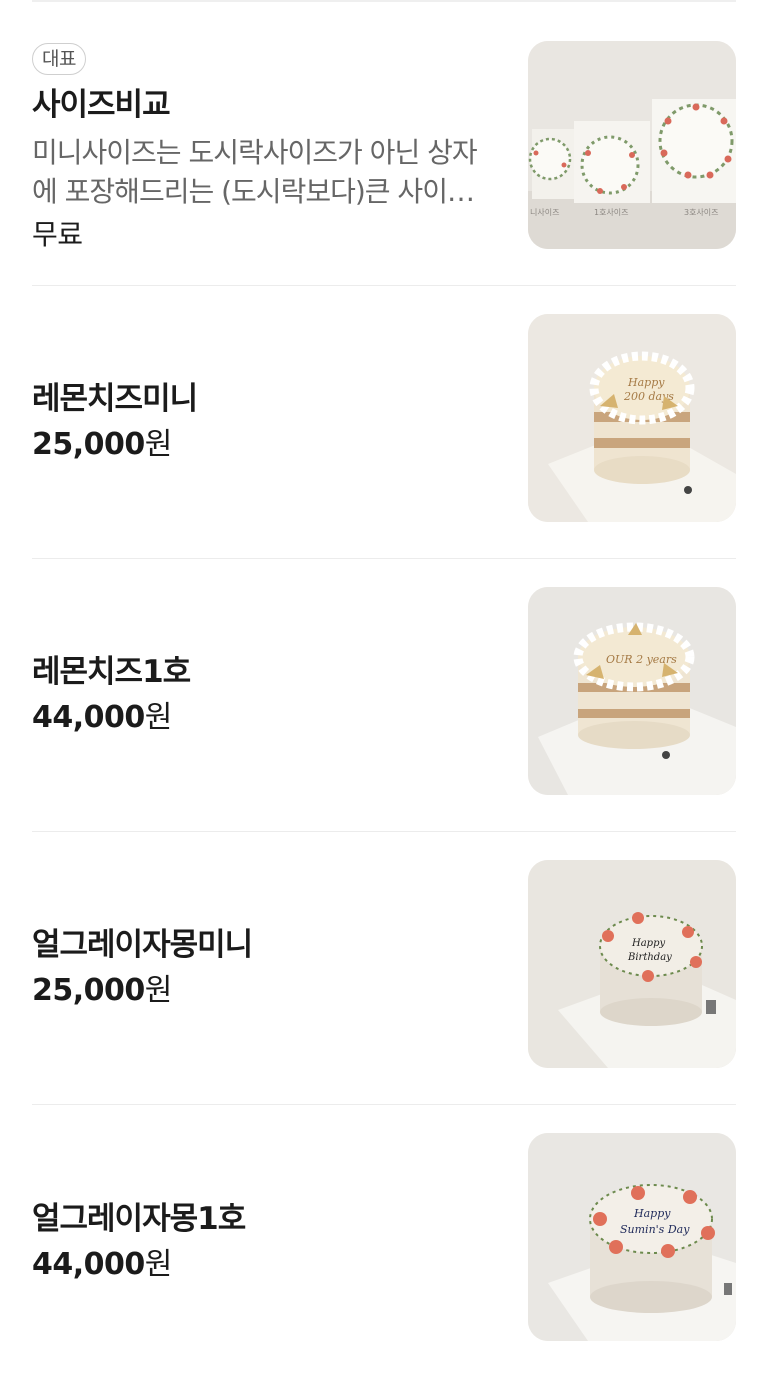 Image resolution: width=766 pixels, height=1380 pixels. Describe the element at coordinates (263, 695) in the screenshot. I see `menu-item-info: 레몬치즈1호 44,000원` at that location.